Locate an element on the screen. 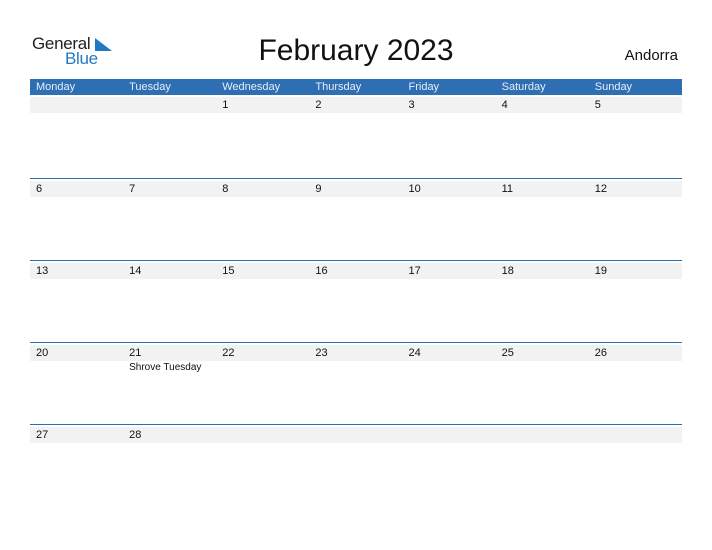  weekday-saturday: Saturday is located at coordinates (523, 87).